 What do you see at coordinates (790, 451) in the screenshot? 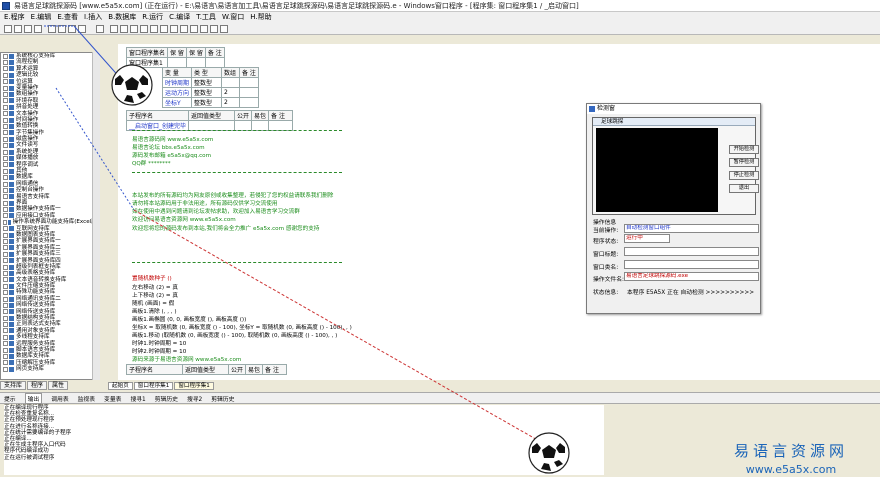
I see `brand-name: 易语言资源网` at bounding box center [790, 451].